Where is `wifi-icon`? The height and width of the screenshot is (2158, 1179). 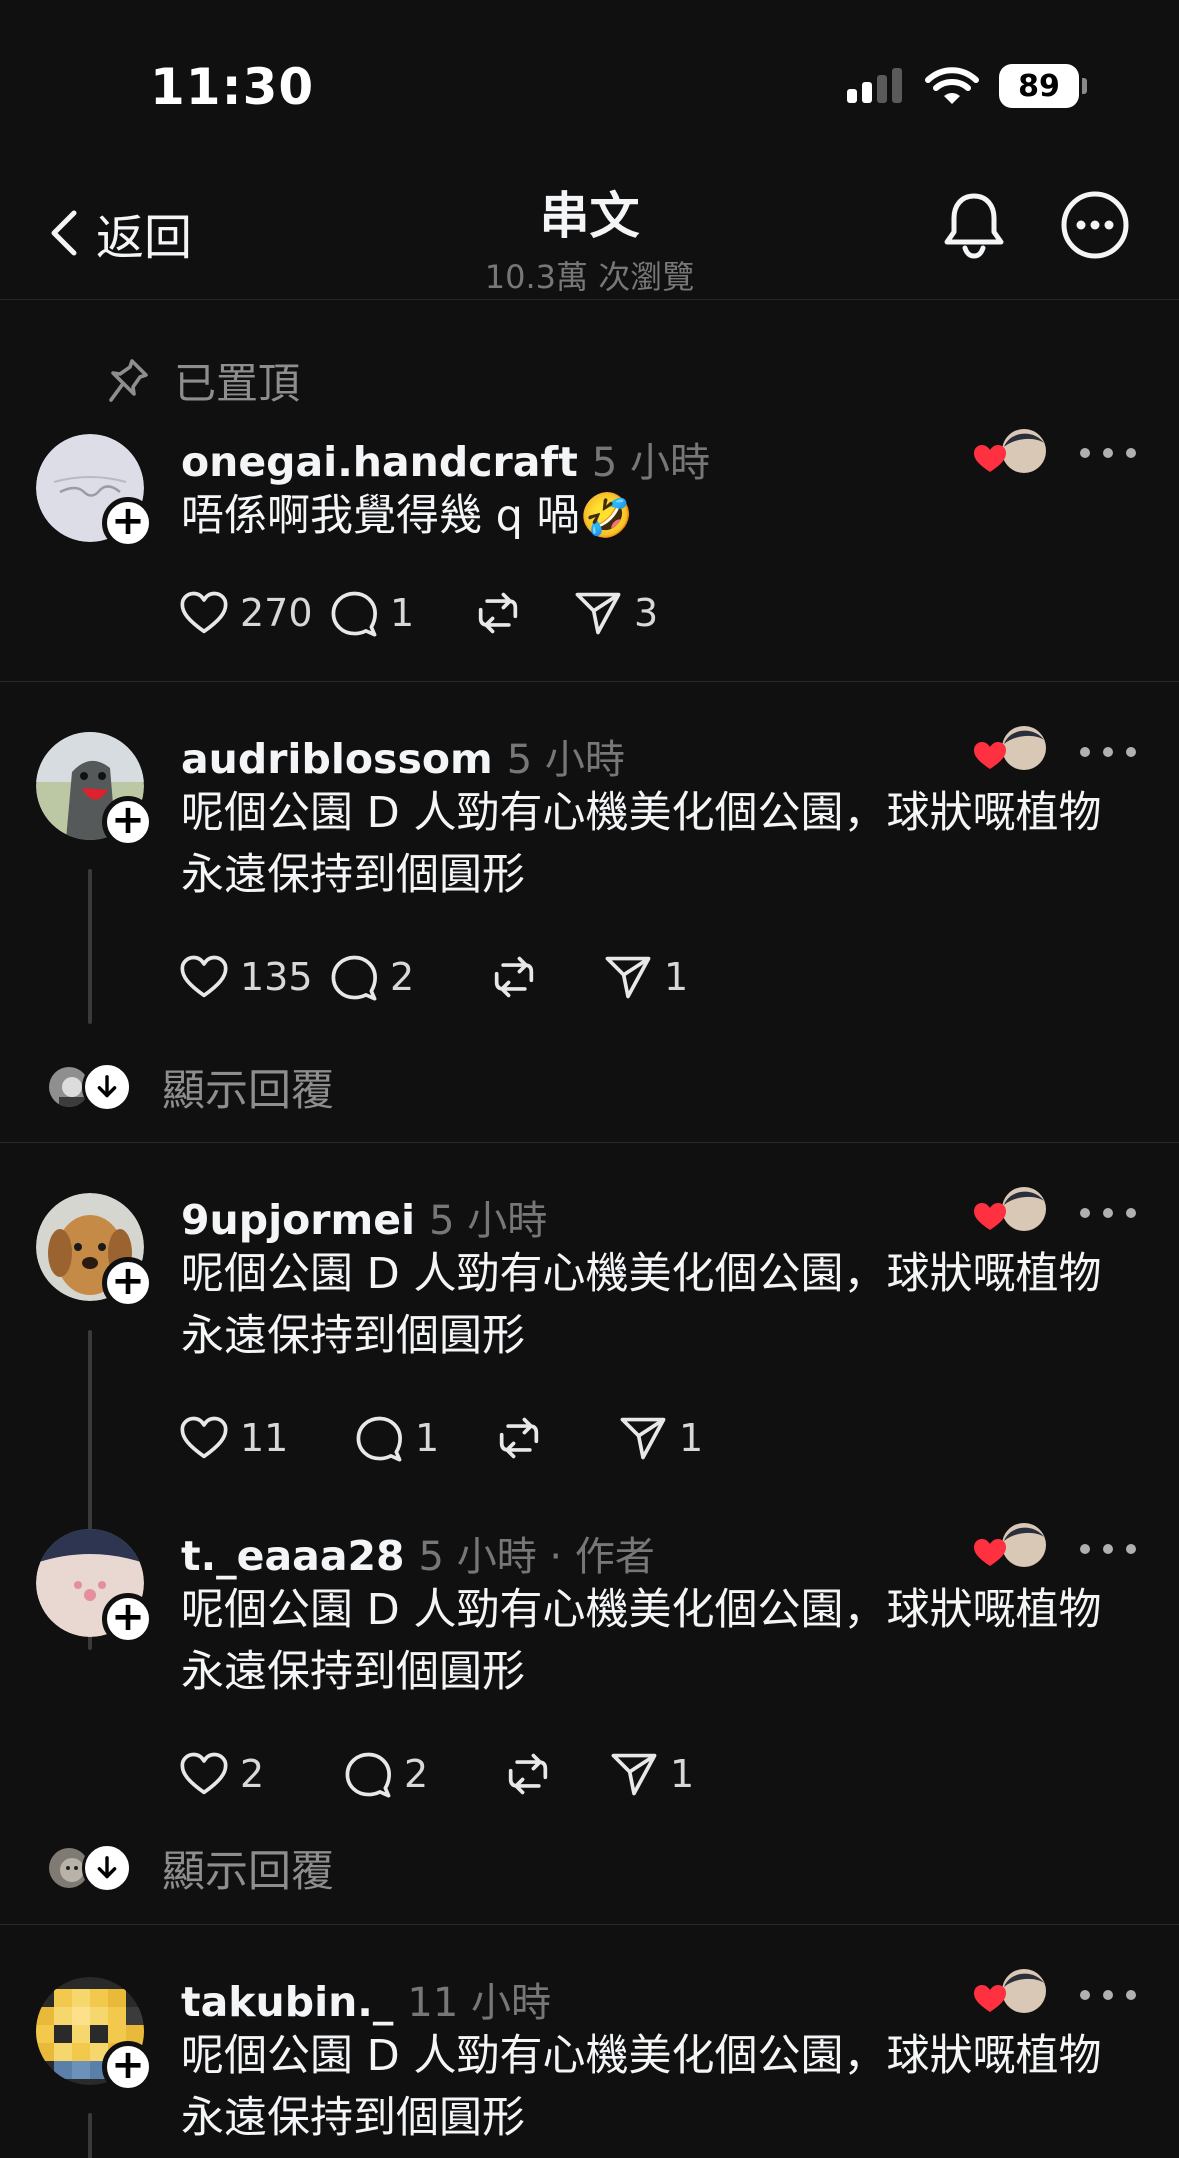
wifi-icon is located at coordinates (952, 85).